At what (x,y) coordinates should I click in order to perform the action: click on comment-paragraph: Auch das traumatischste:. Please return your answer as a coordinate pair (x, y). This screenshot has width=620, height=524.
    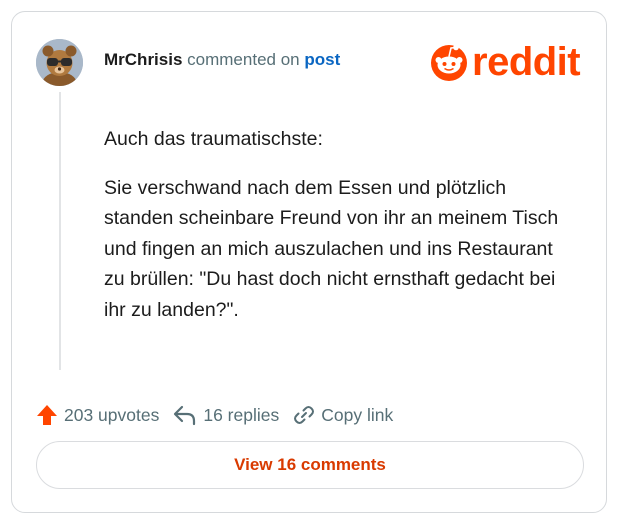
    Looking at the image, I should click on (213, 139).